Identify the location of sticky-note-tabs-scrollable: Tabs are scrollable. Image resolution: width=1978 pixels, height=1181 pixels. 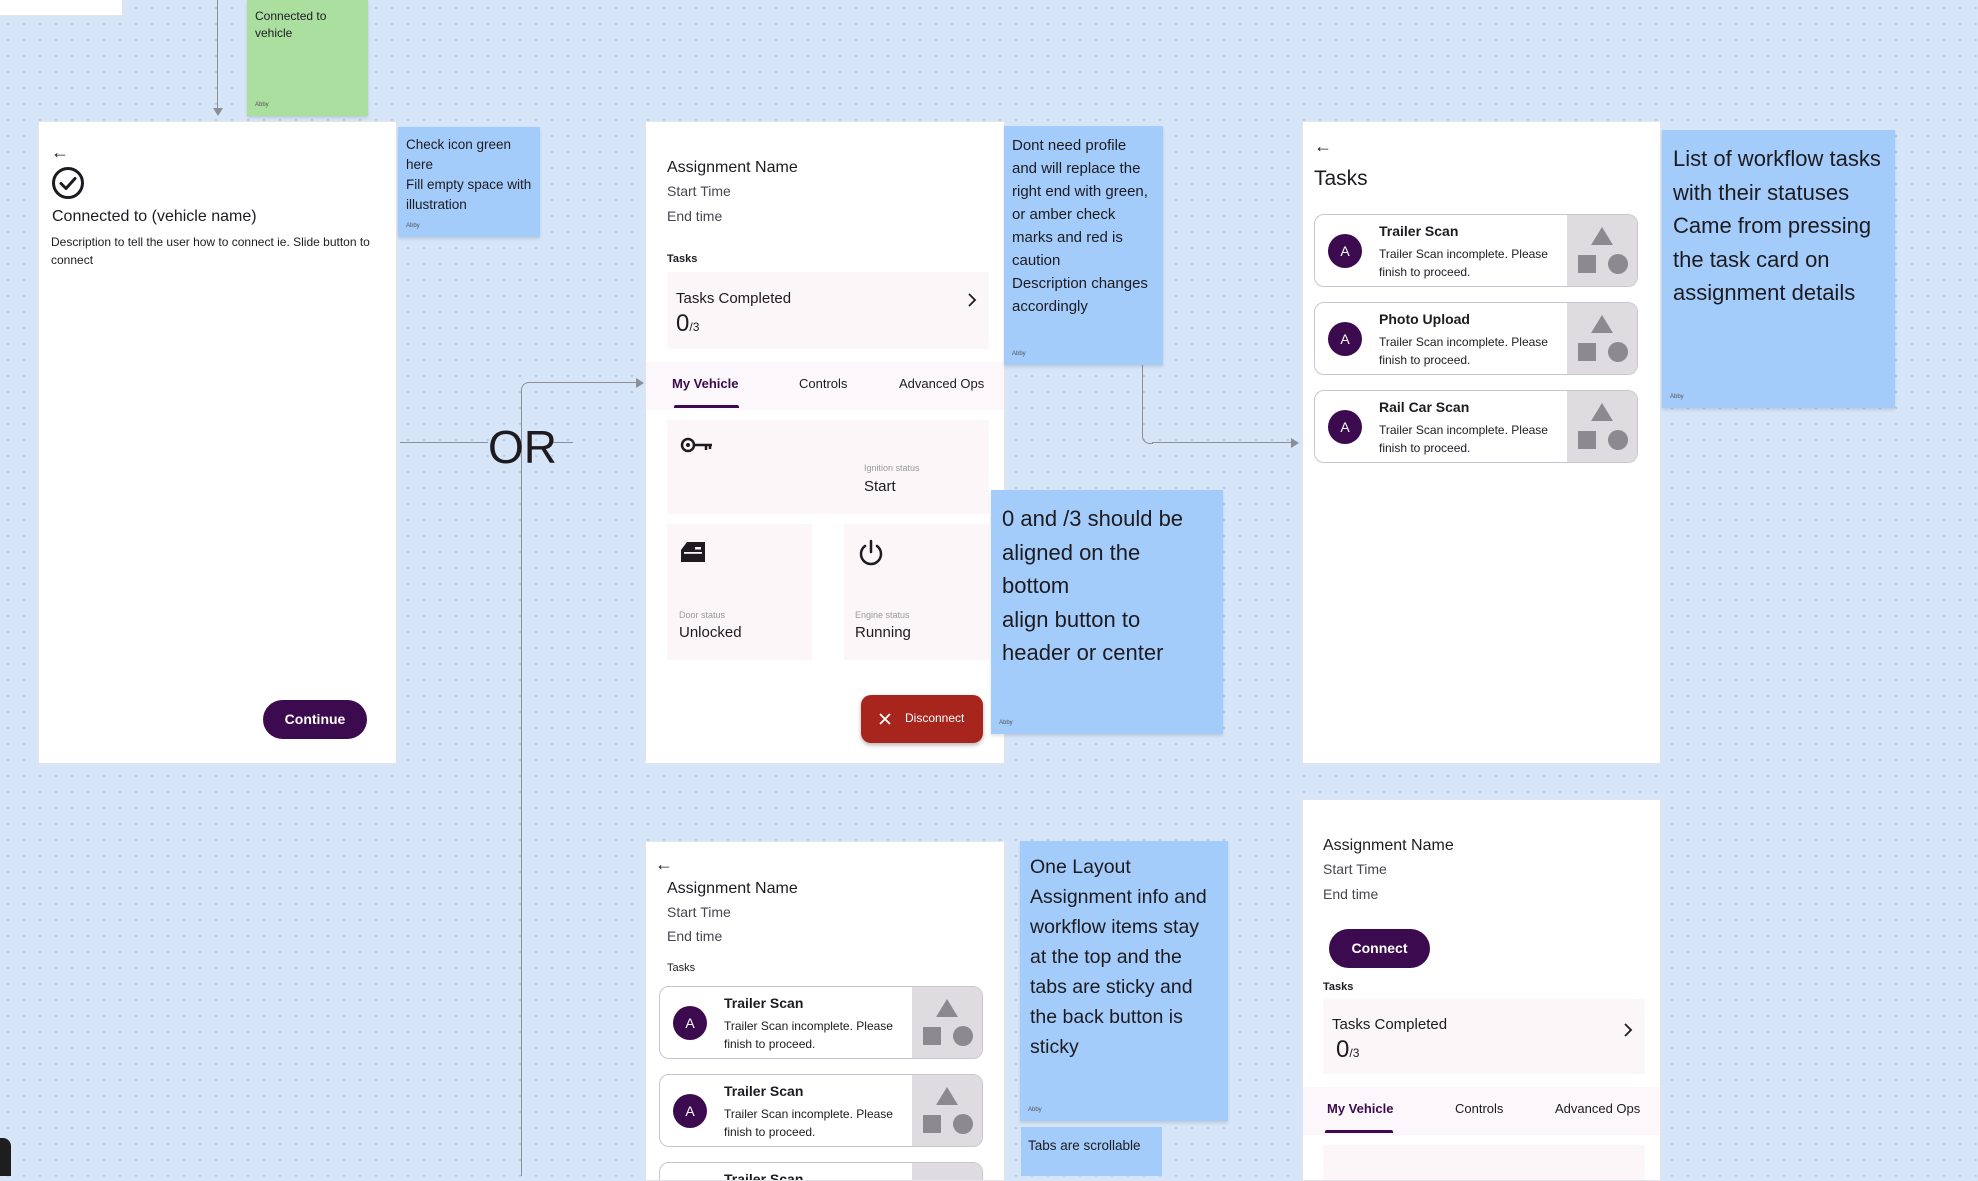
(1091, 1151).